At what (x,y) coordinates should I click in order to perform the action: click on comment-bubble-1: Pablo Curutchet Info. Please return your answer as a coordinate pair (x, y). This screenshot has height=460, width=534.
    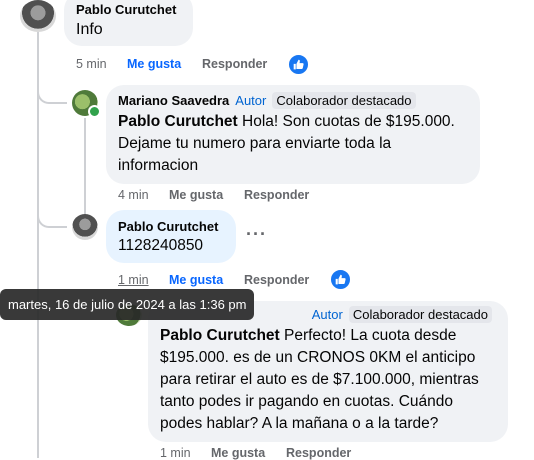
    Looking at the image, I should click on (128, 23).